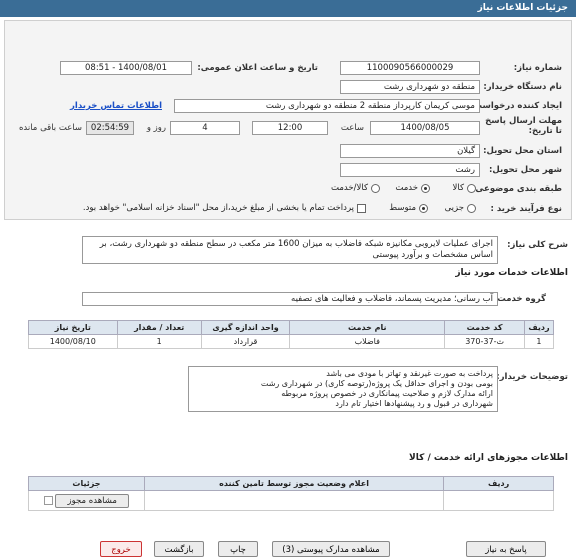 Image resolution: width=576 pixels, height=557 pixels. Describe the element at coordinates (92, 500) in the screenshot. I see `view-permit-button: مشاهده مجوز` at that location.